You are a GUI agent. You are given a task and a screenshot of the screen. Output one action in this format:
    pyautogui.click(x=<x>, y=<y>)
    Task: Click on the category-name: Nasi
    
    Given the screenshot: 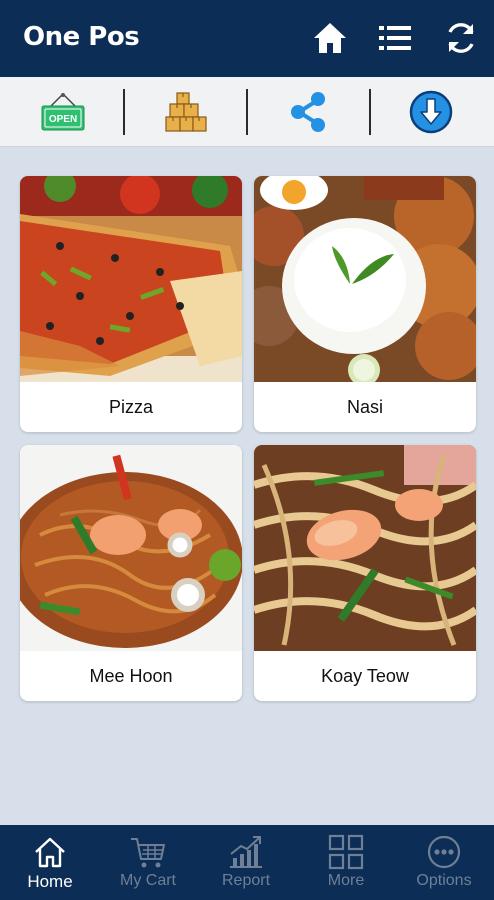 What is the action you would take?
    pyautogui.click(x=364, y=406)
    